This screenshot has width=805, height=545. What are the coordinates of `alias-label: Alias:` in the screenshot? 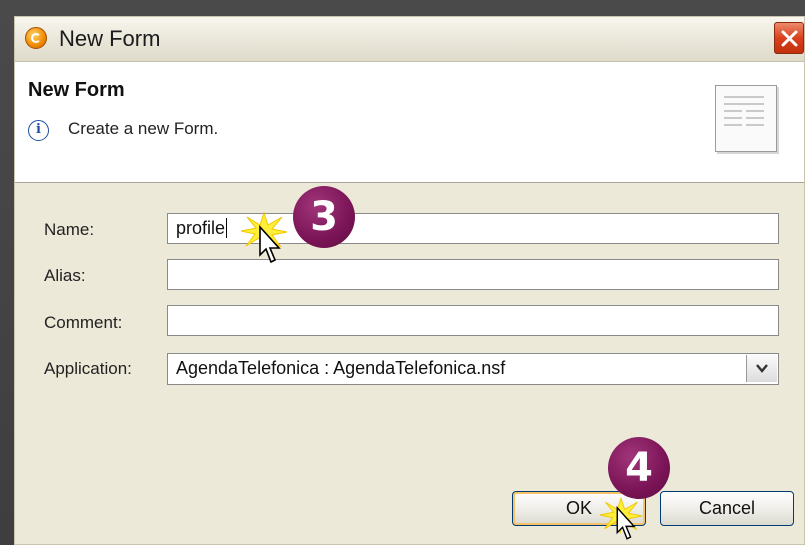 It's located at (65, 275).